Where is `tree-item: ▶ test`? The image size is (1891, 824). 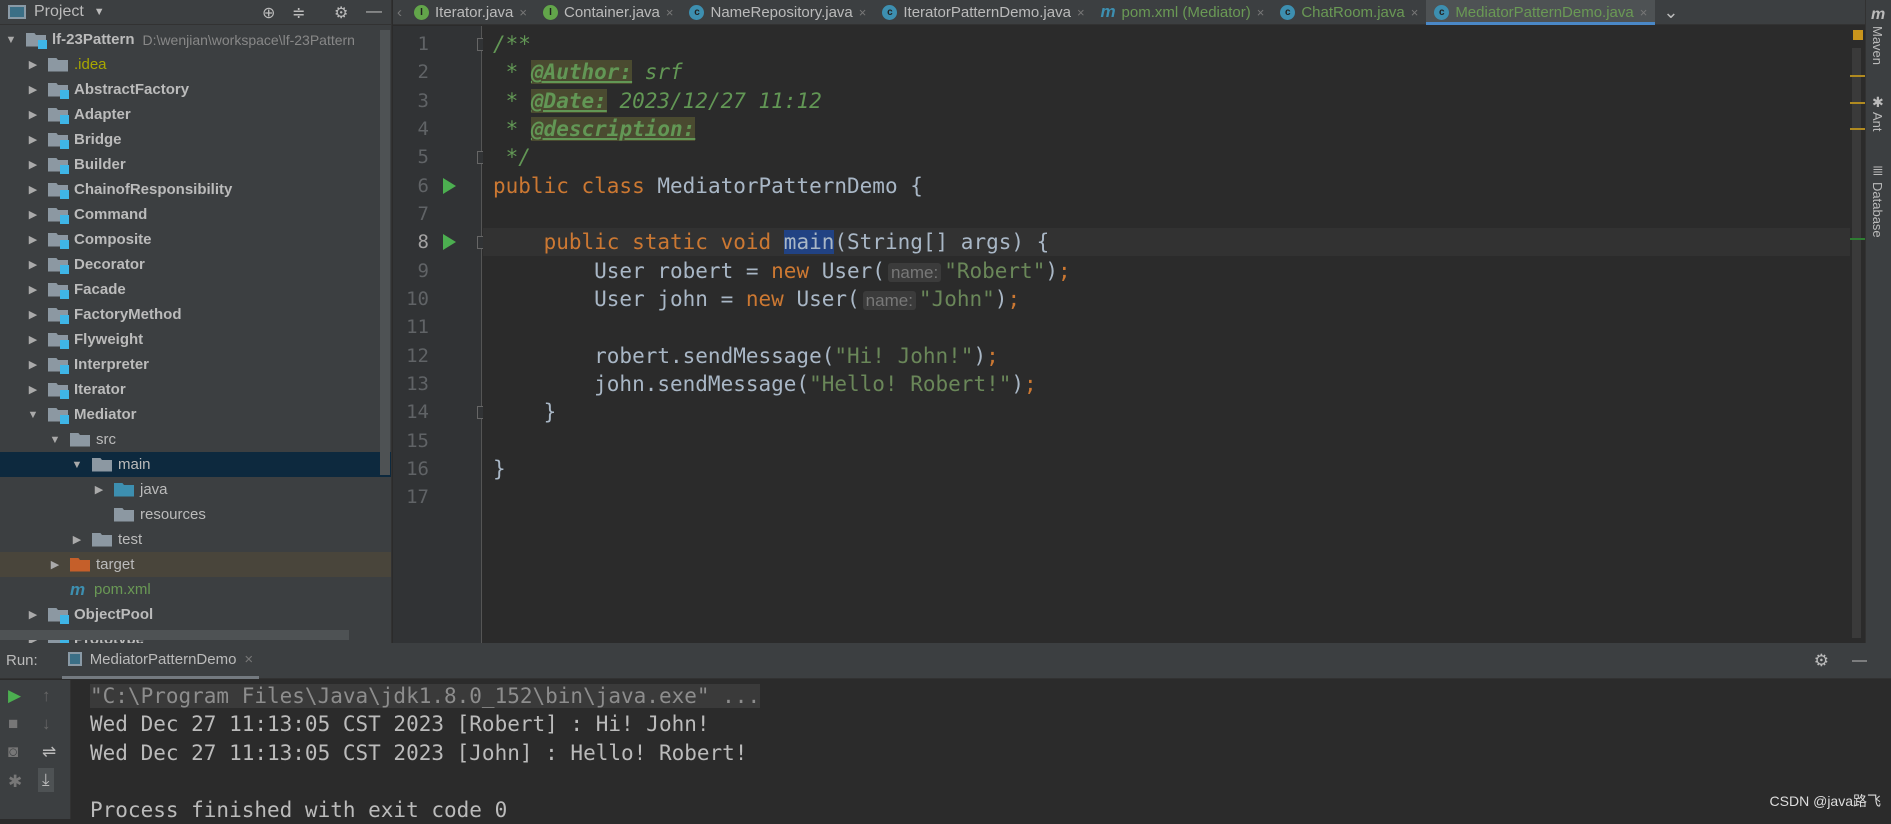
tree-item: ▶ test is located at coordinates (195, 539).